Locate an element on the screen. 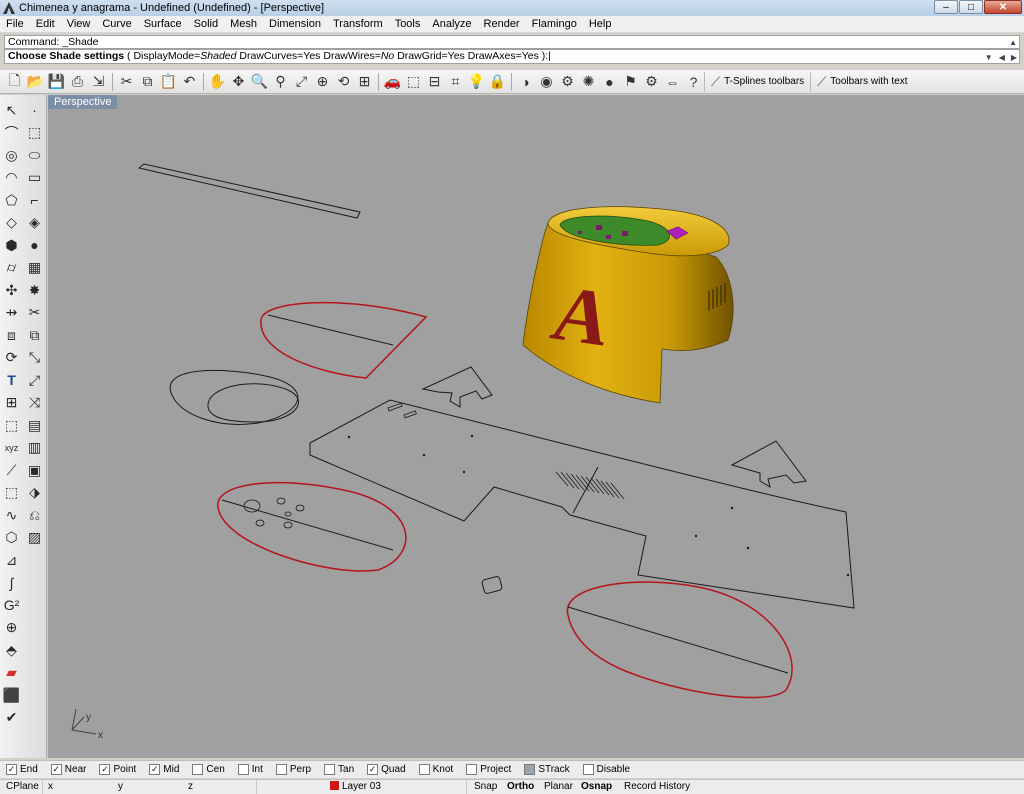 This screenshot has height=794, width=1024. undo-icon: ↶ is located at coordinates (189, 82).